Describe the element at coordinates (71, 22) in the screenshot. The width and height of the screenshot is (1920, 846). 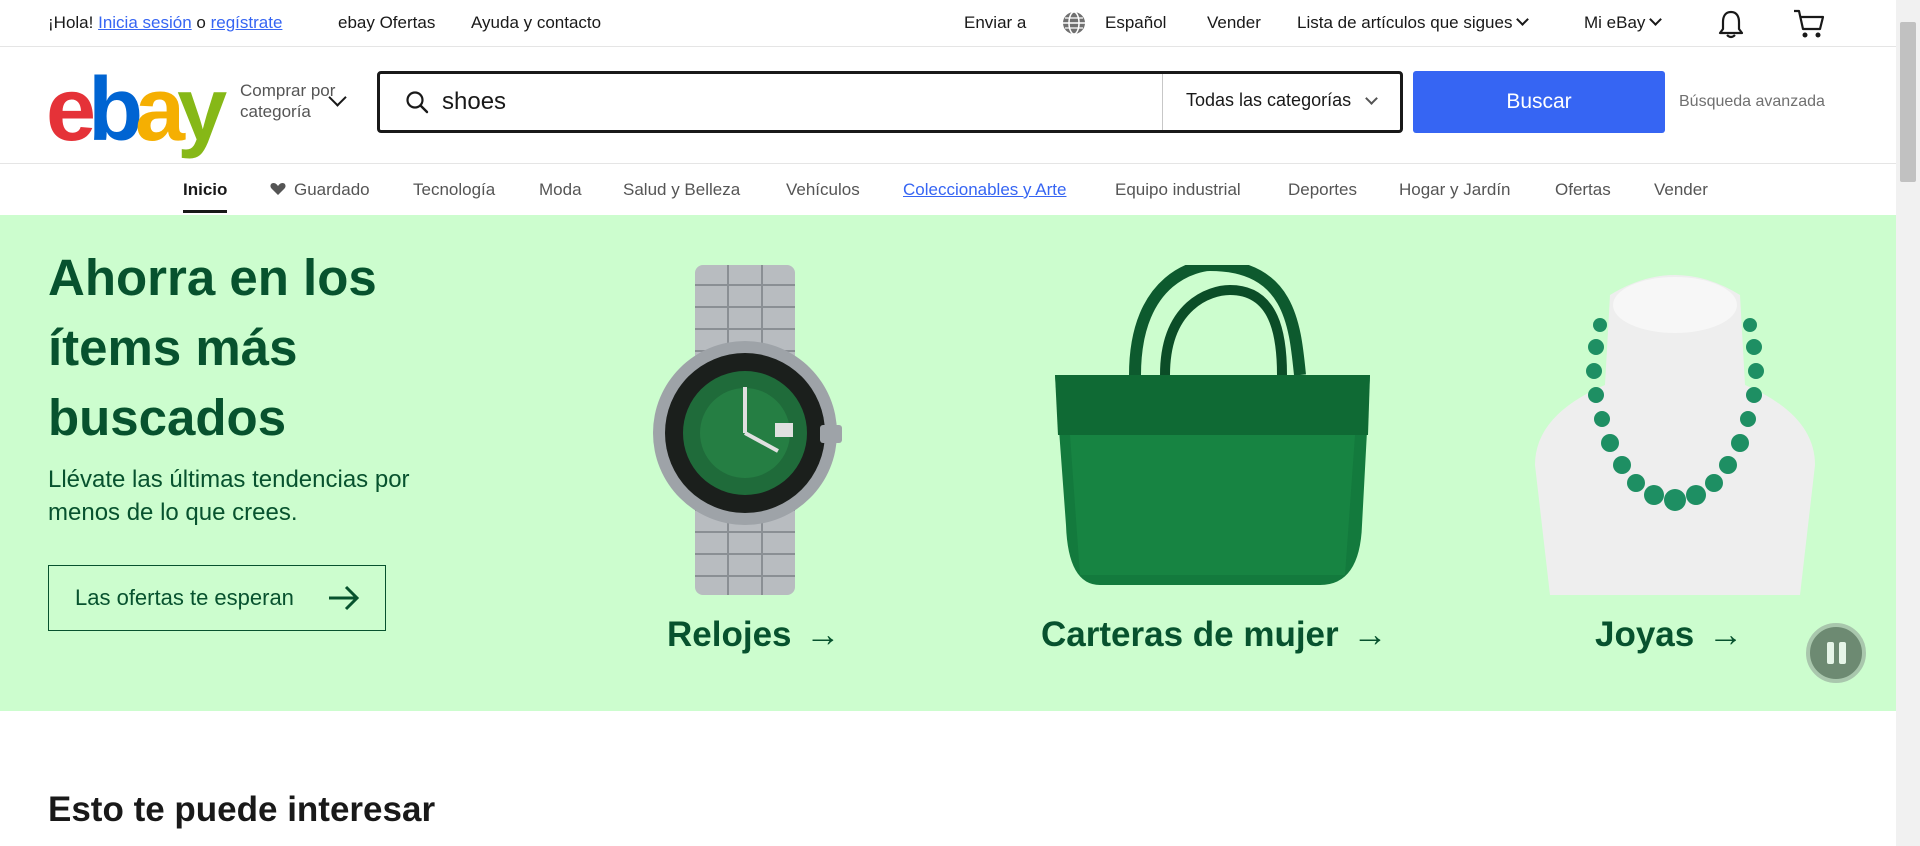
I see `greeting-text: ¡Hola!` at that location.